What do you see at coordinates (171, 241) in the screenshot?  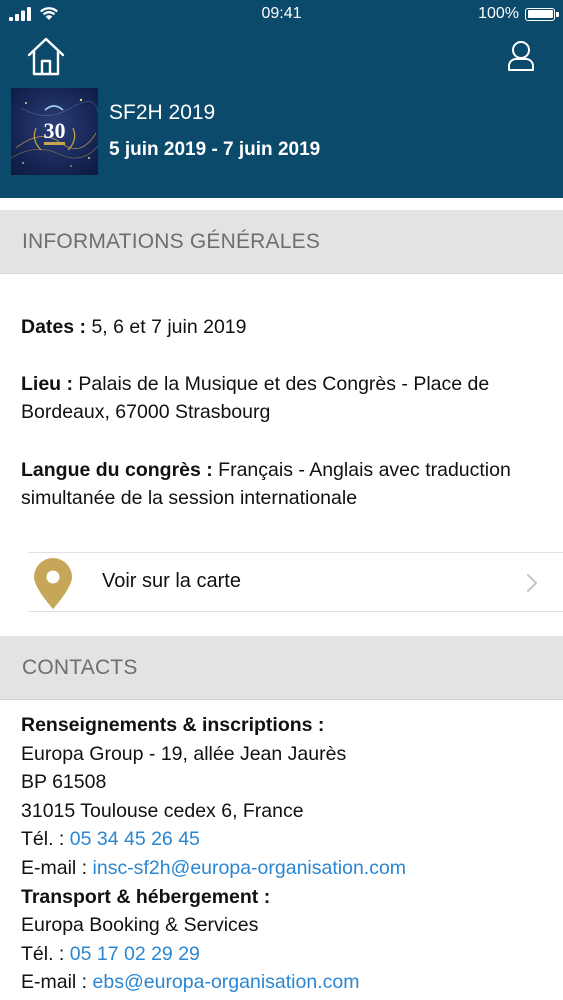 I see `section-title-general: INFORMATIONS GÉNÉRALES` at bounding box center [171, 241].